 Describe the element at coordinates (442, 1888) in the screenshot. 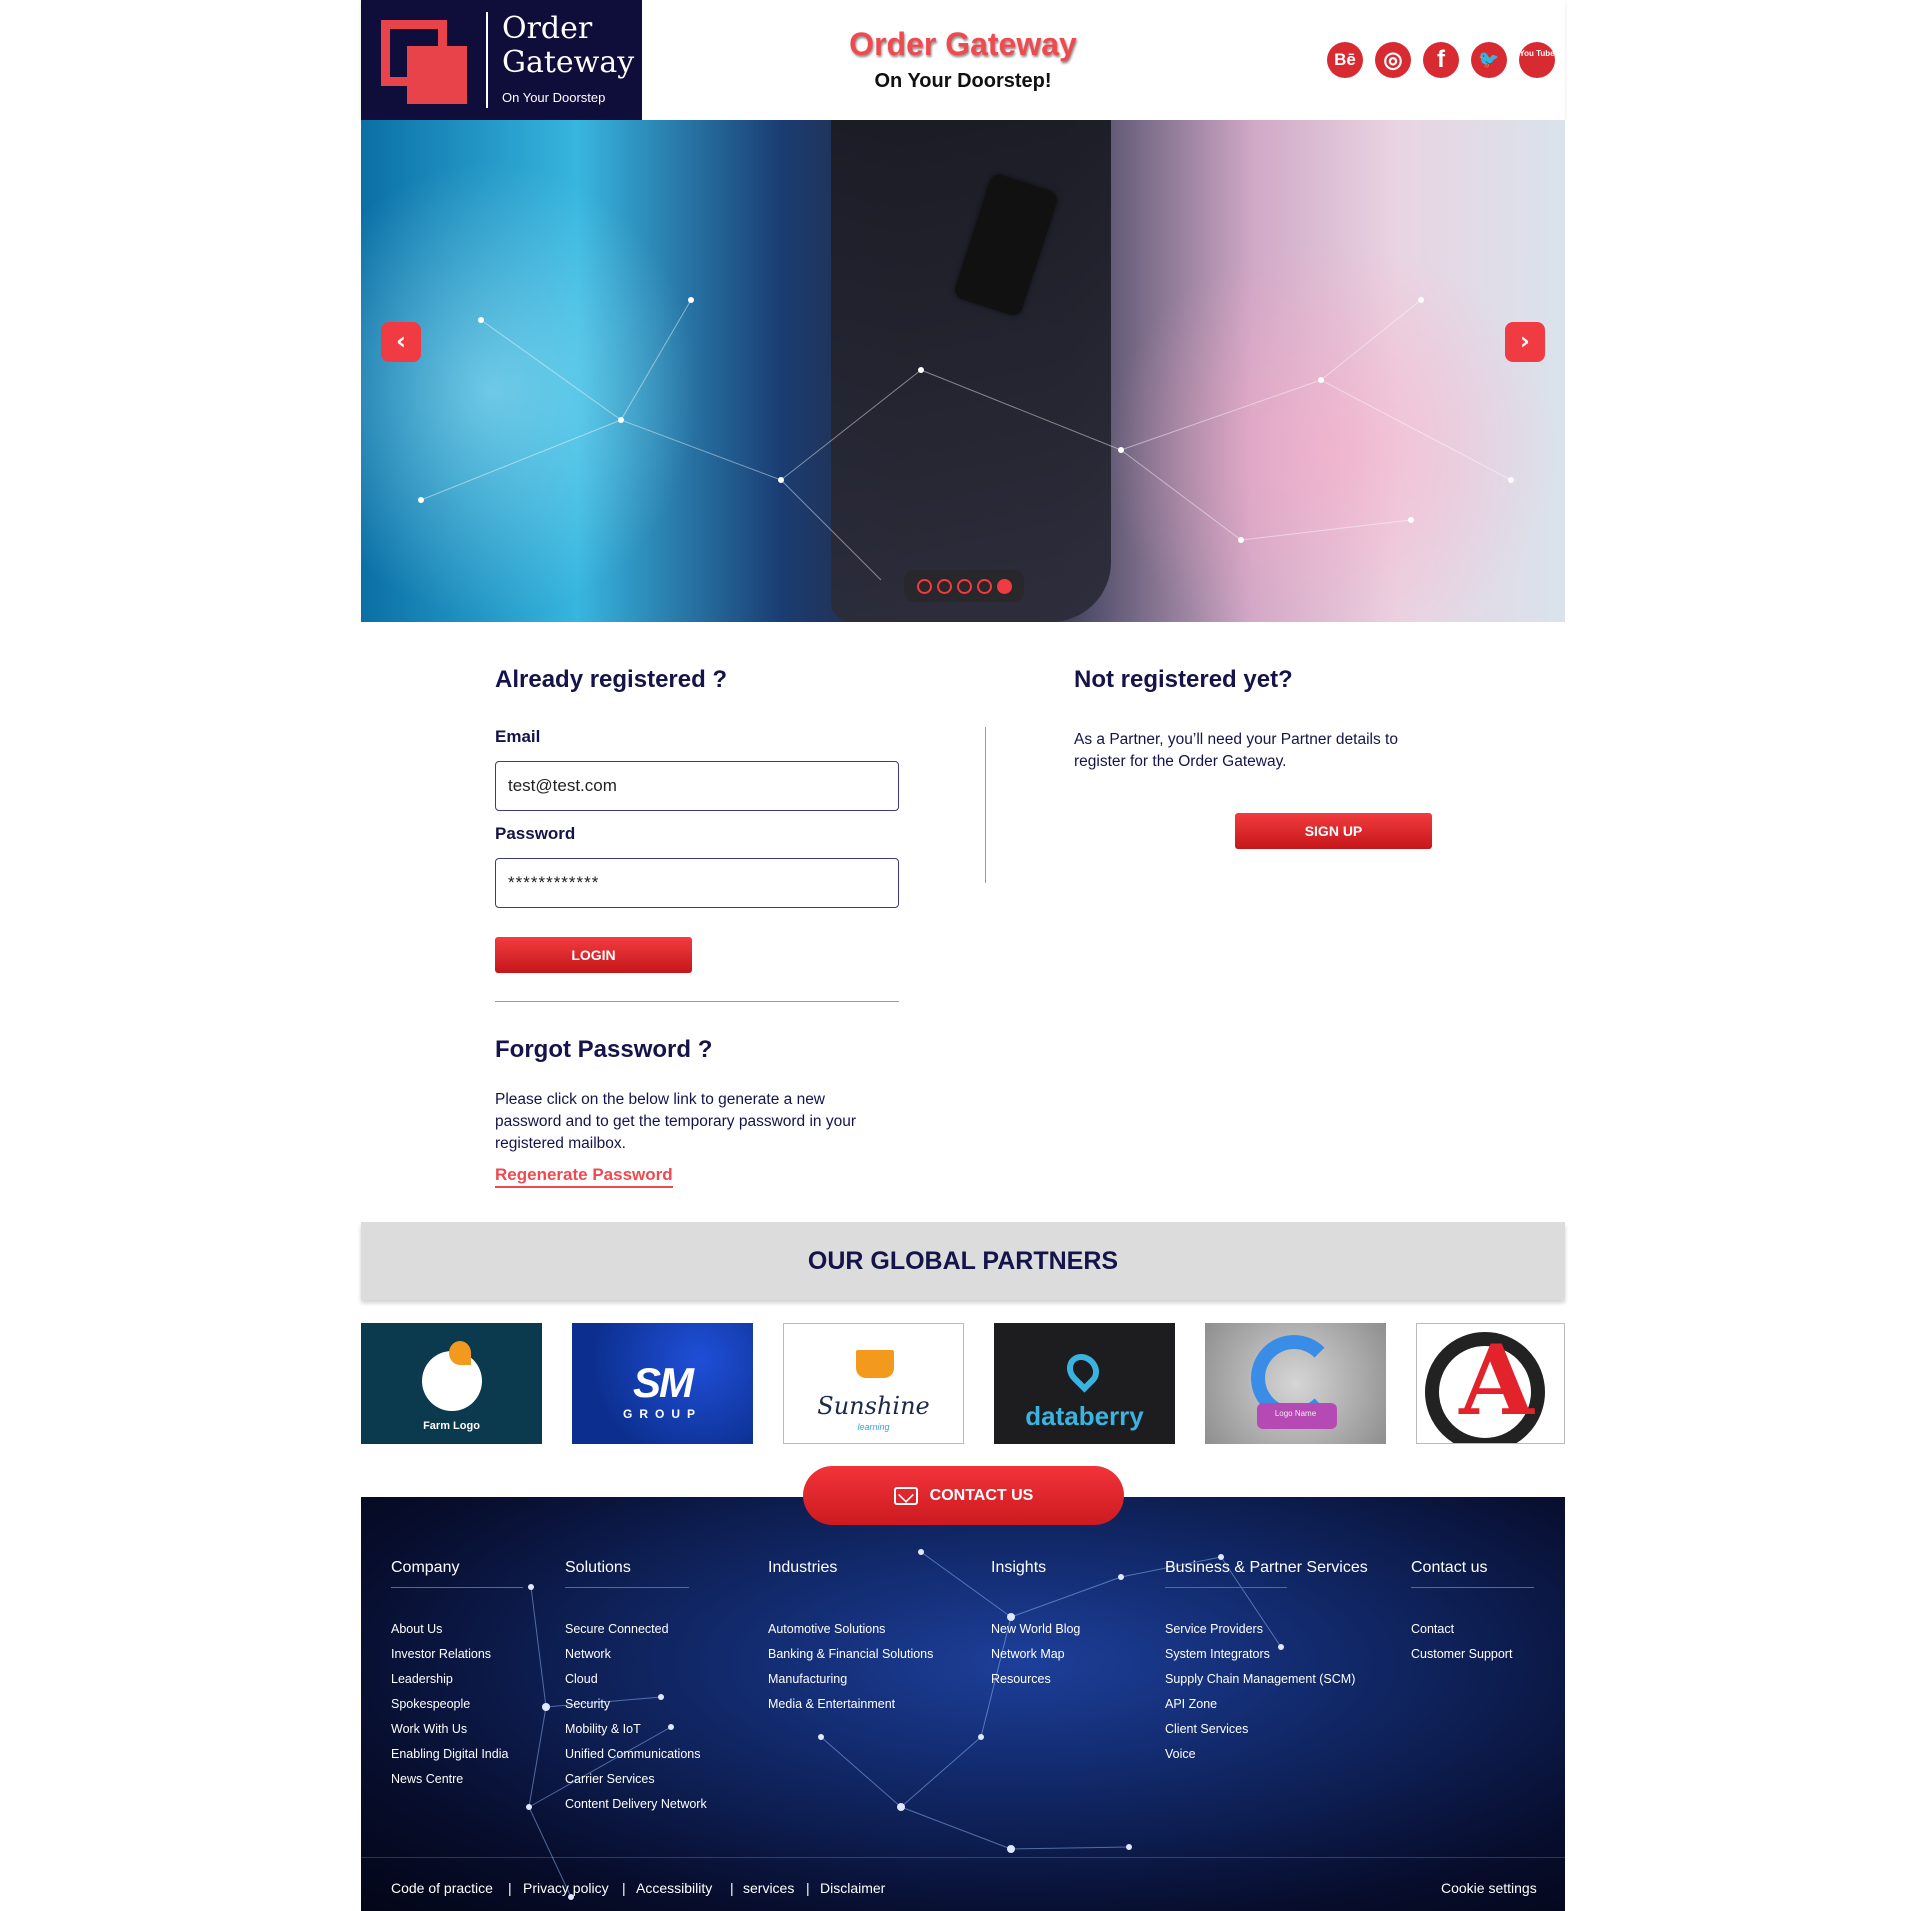

I see `legal-link-code-of-practice: Code of practice` at that location.